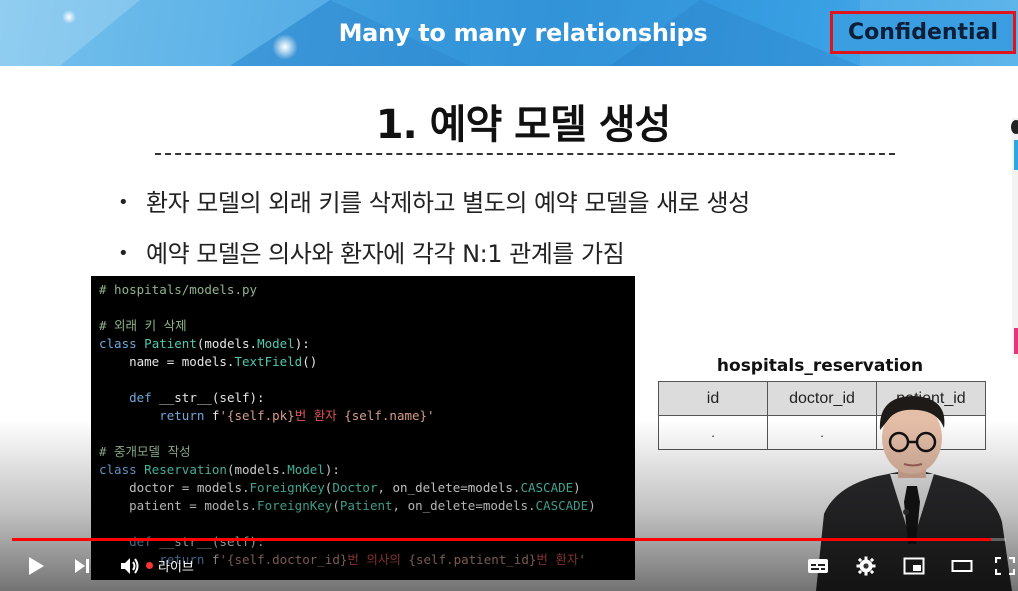  I want to click on next-icon, so click(82, 566).